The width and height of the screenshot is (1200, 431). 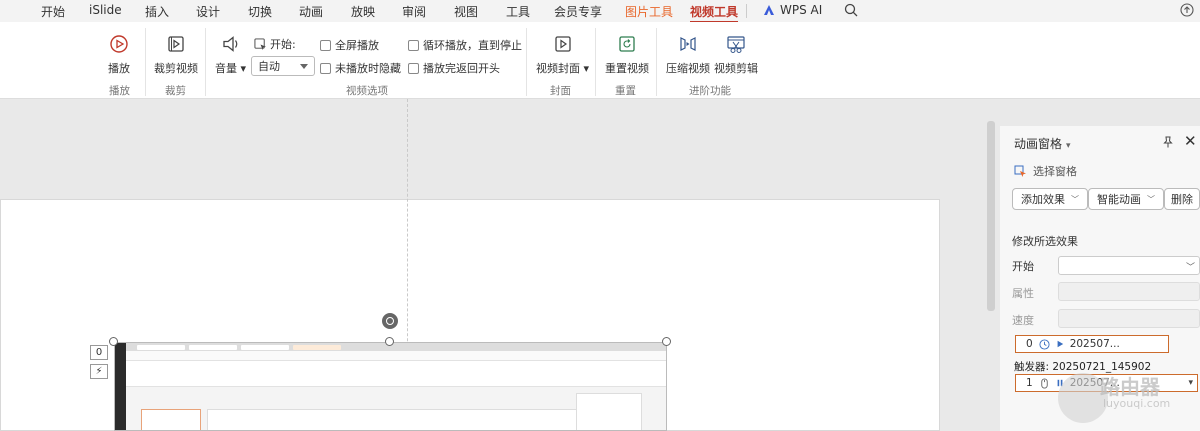 I want to click on watermark-subtext: luyouqi.com, so click(x=1137, y=403).